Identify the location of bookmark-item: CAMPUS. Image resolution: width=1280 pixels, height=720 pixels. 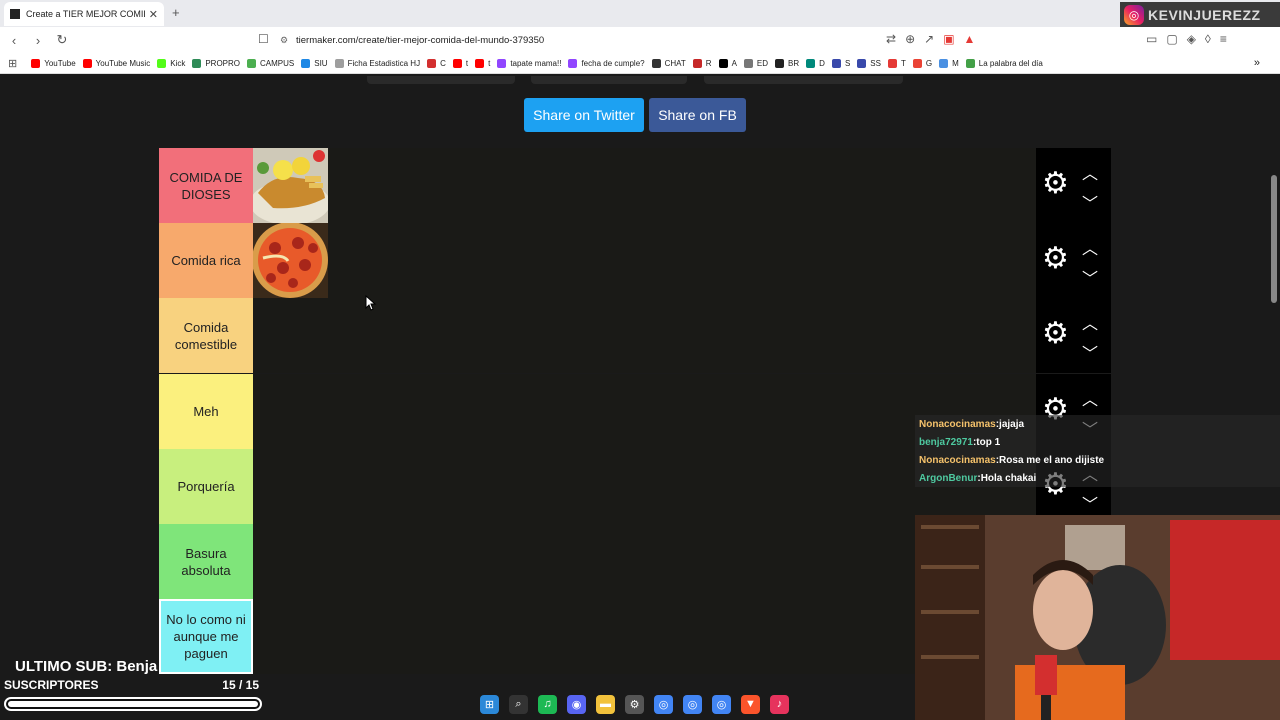
(271, 63).